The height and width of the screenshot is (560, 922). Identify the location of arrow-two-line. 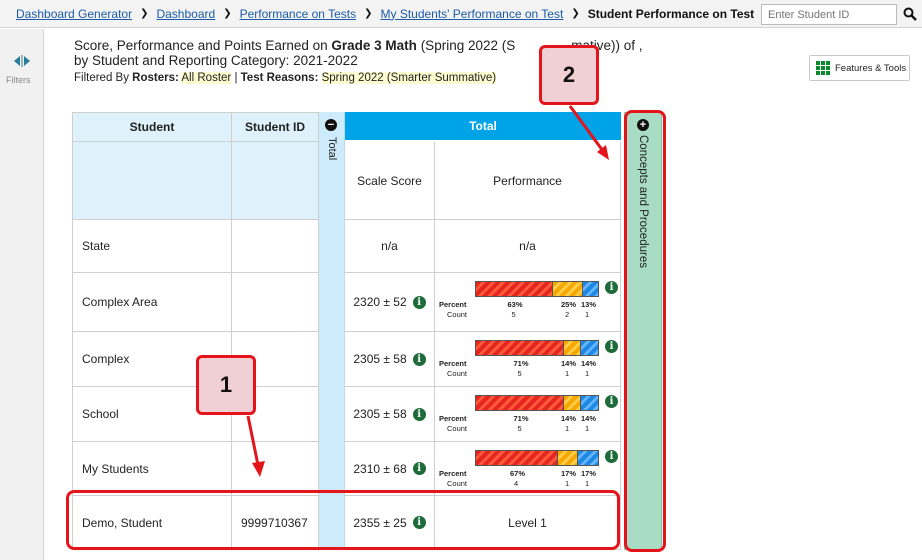
(586, 128).